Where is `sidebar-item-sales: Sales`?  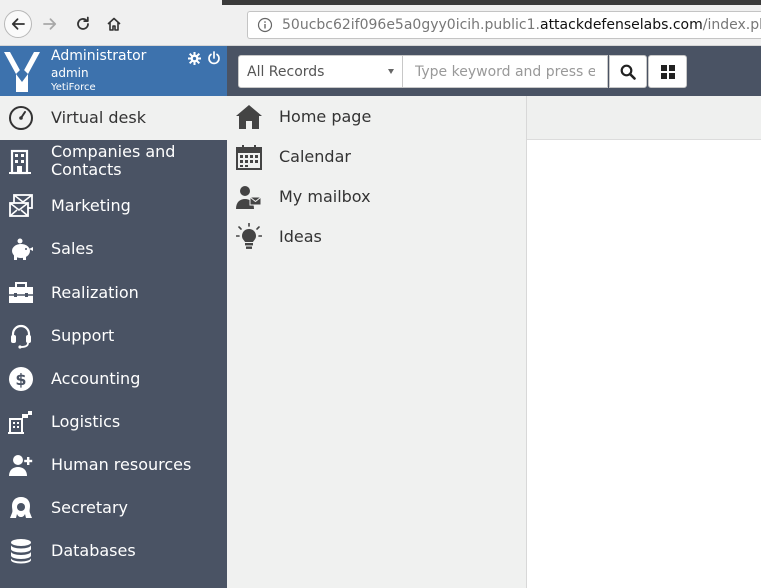 sidebar-item-sales: Sales is located at coordinates (113, 249).